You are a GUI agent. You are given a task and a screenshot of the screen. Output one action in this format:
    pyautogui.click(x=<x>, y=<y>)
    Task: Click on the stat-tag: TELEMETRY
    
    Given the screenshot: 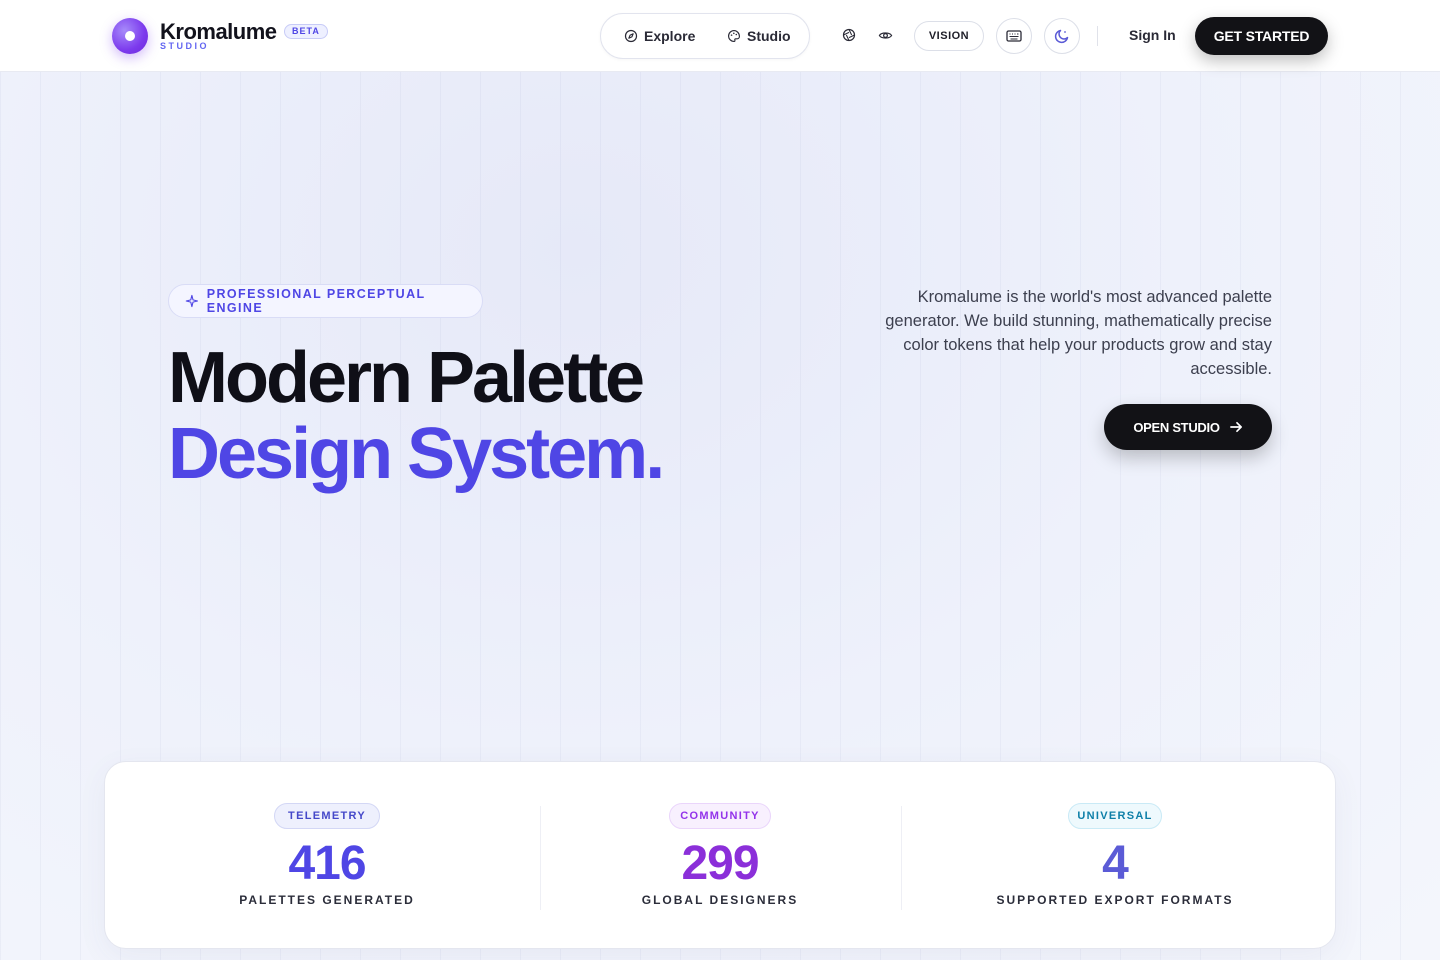 What is the action you would take?
    pyautogui.click(x=327, y=816)
    